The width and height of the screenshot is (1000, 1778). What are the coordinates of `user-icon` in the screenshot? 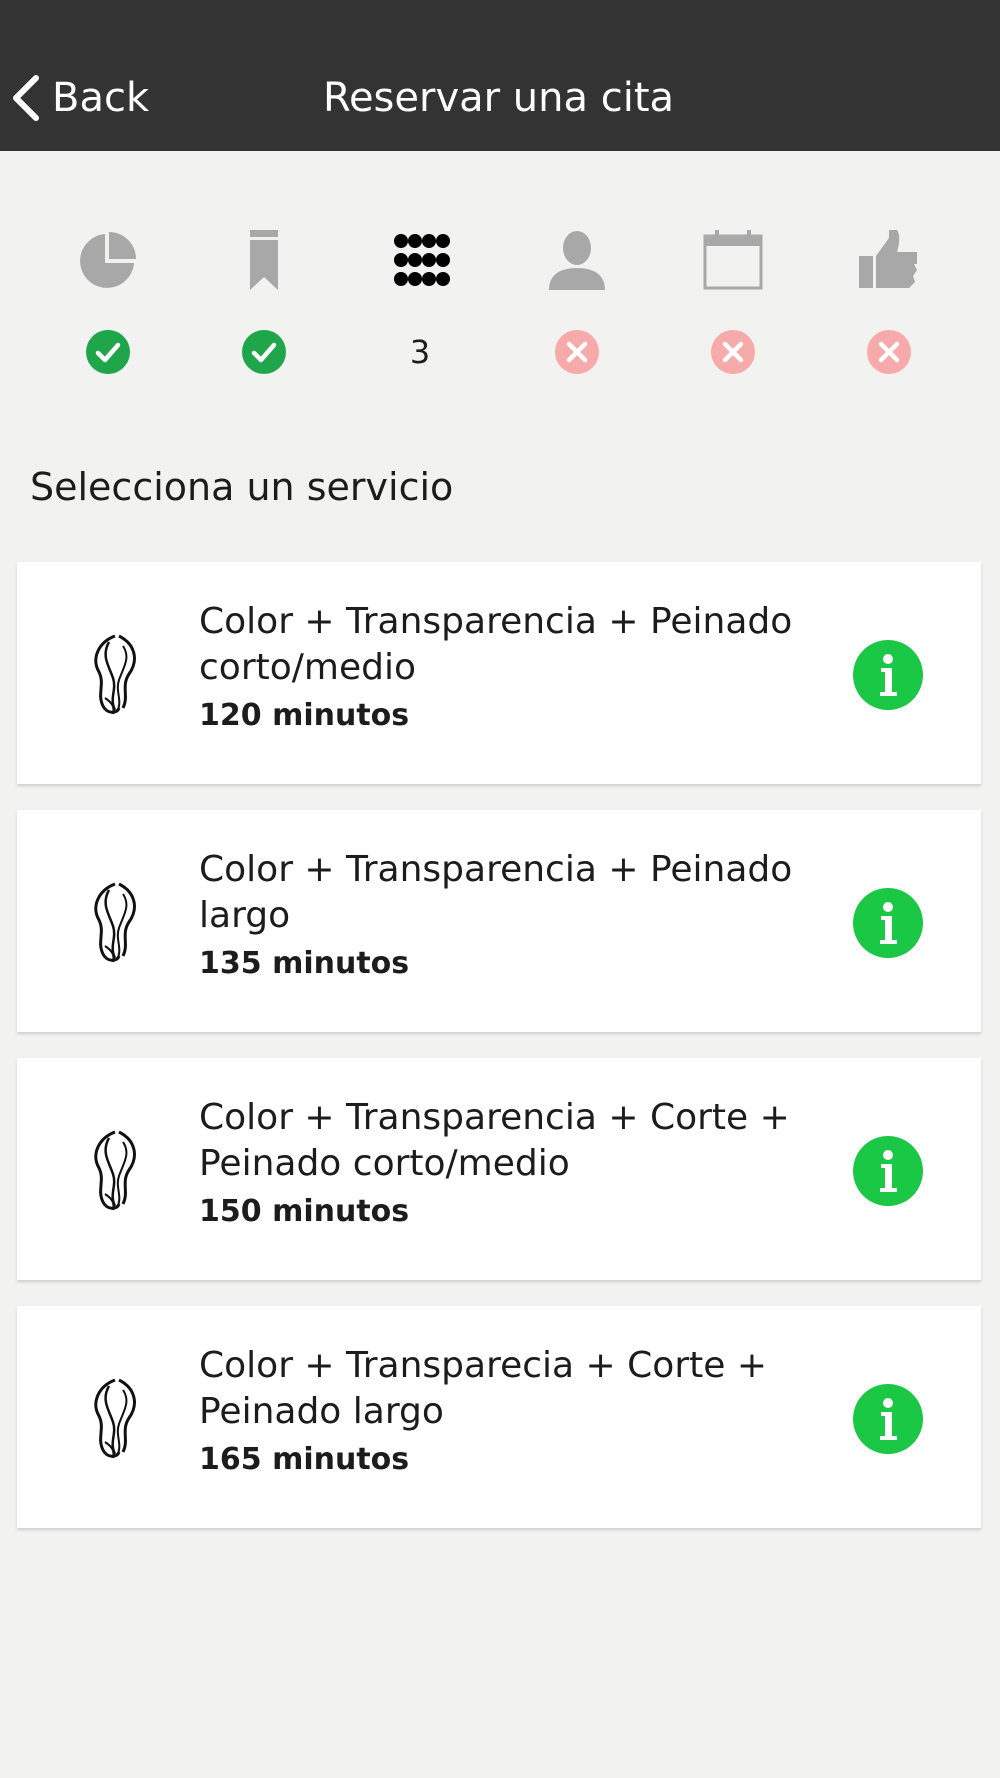 It's located at (577, 260).